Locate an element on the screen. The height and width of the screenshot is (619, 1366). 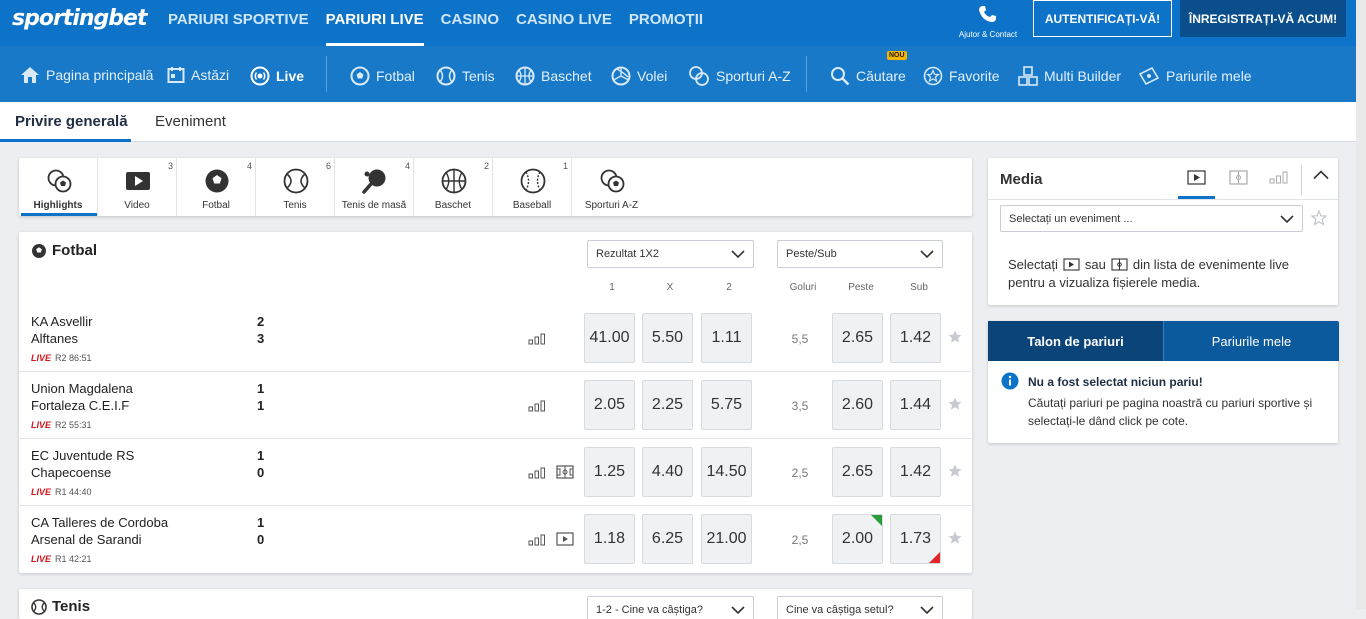
home-team: EC Juventude RS is located at coordinates (82, 455).